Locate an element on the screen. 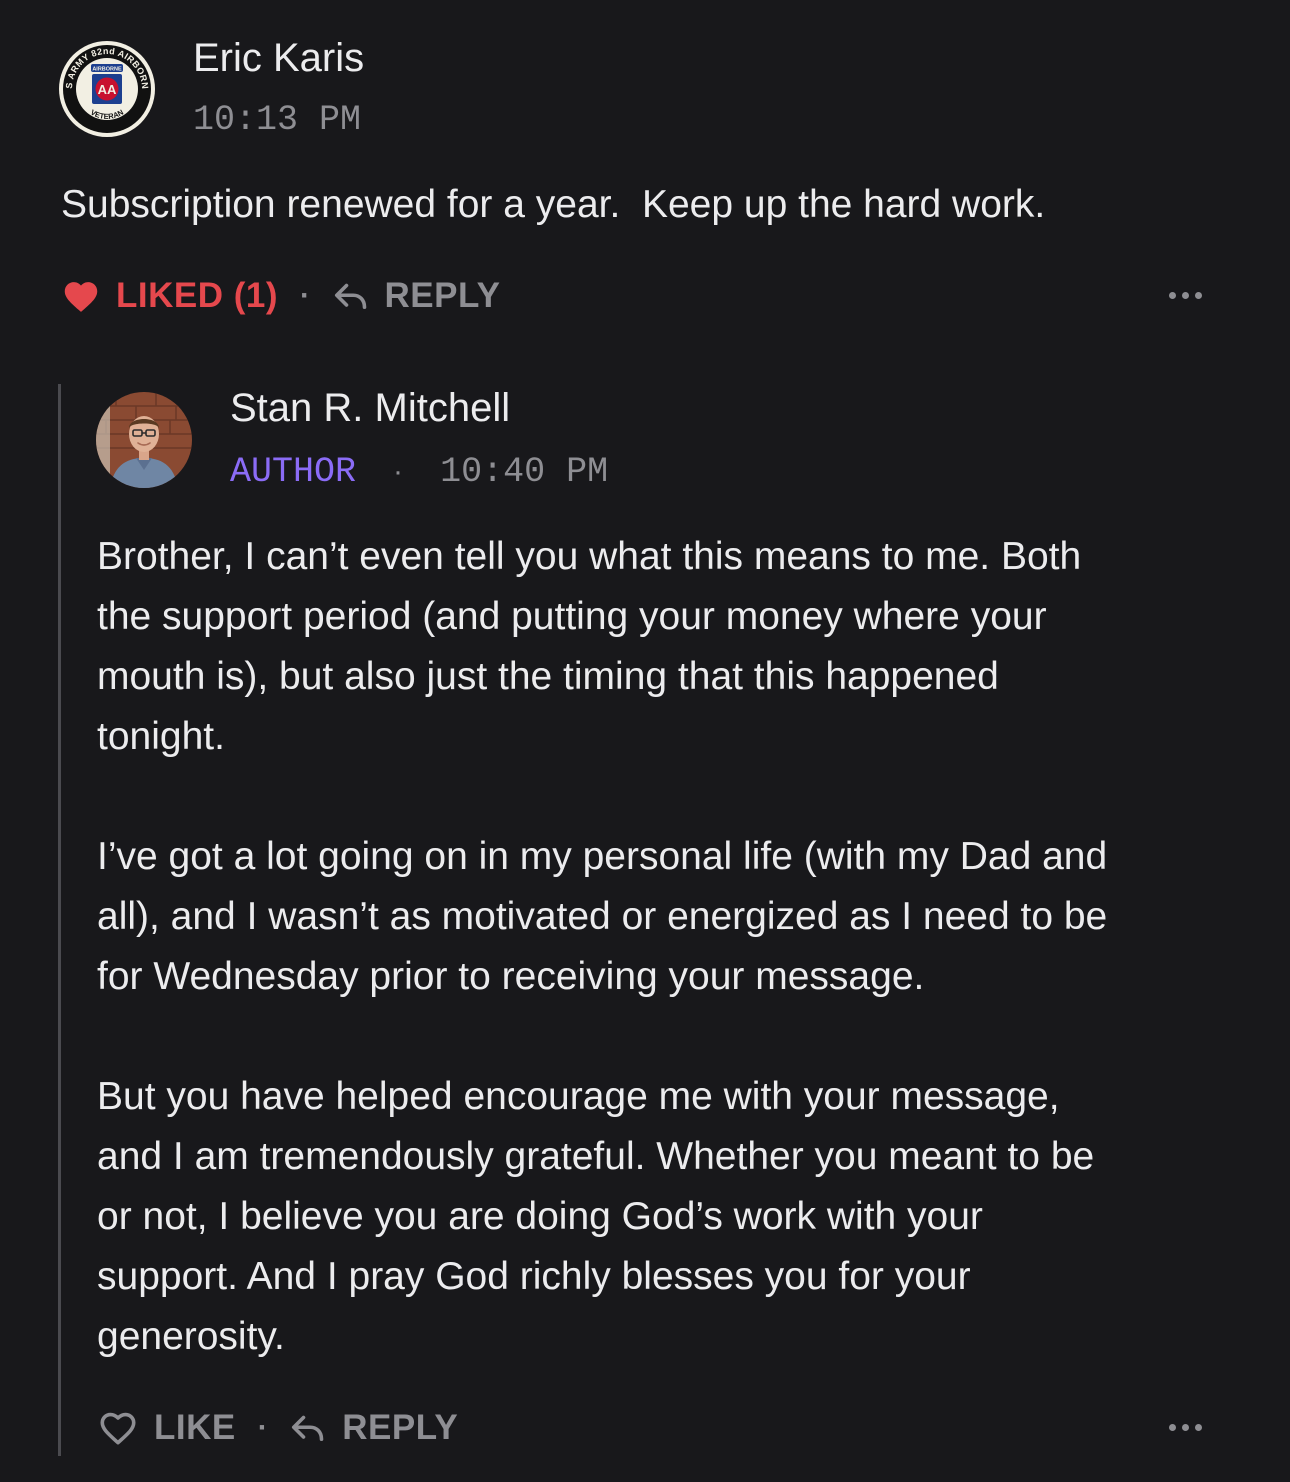 The height and width of the screenshot is (1482, 1290). thread-line is located at coordinates (59, 920).